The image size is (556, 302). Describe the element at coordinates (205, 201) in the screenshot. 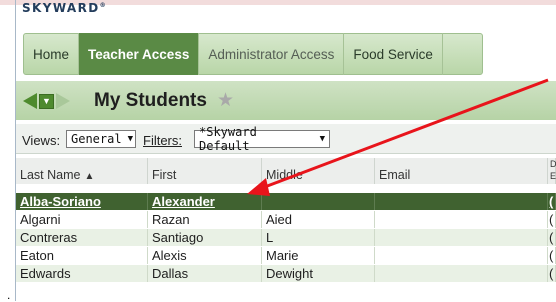

I see `cell-first: Alexander` at that location.